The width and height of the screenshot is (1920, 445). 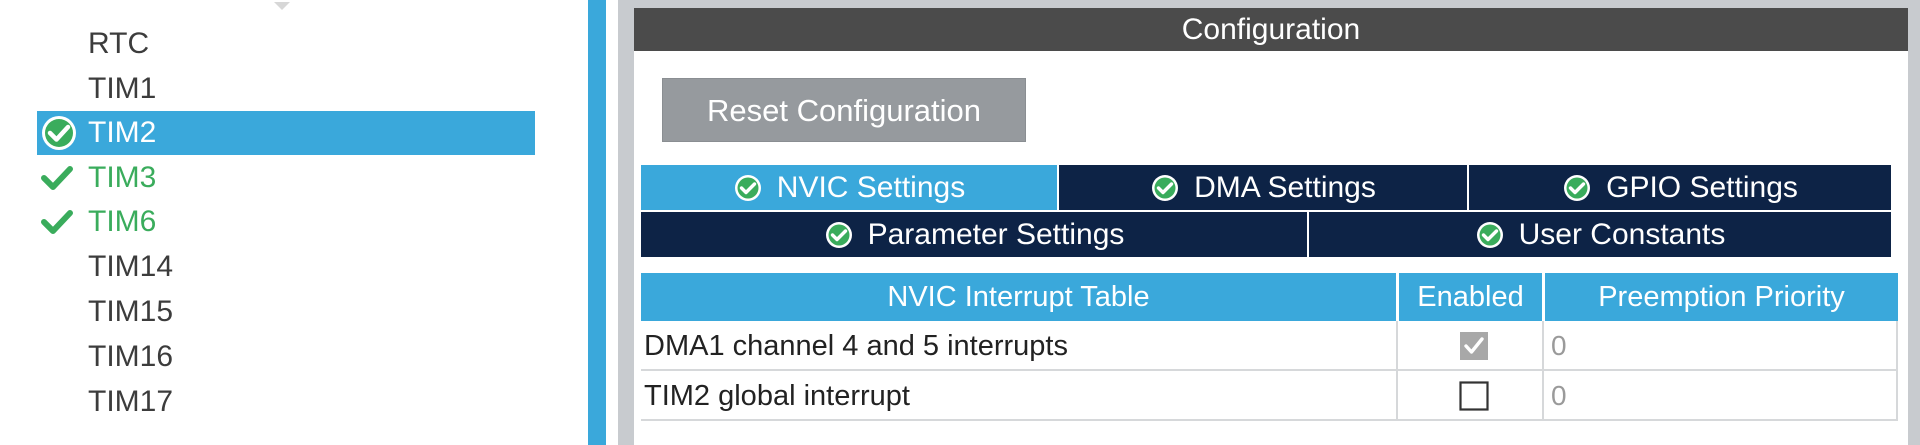 I want to click on tree-item-label: TIM17, so click(x=131, y=401).